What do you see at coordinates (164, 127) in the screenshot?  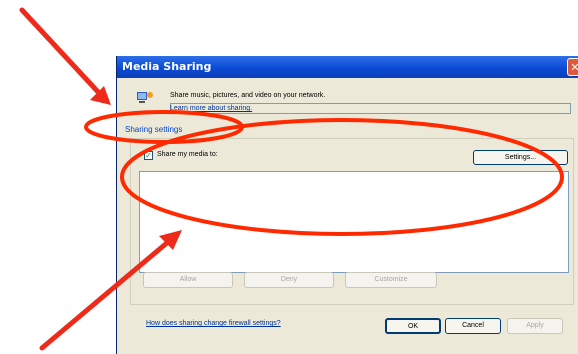 I see `sharing-settings-ellipse` at bounding box center [164, 127].